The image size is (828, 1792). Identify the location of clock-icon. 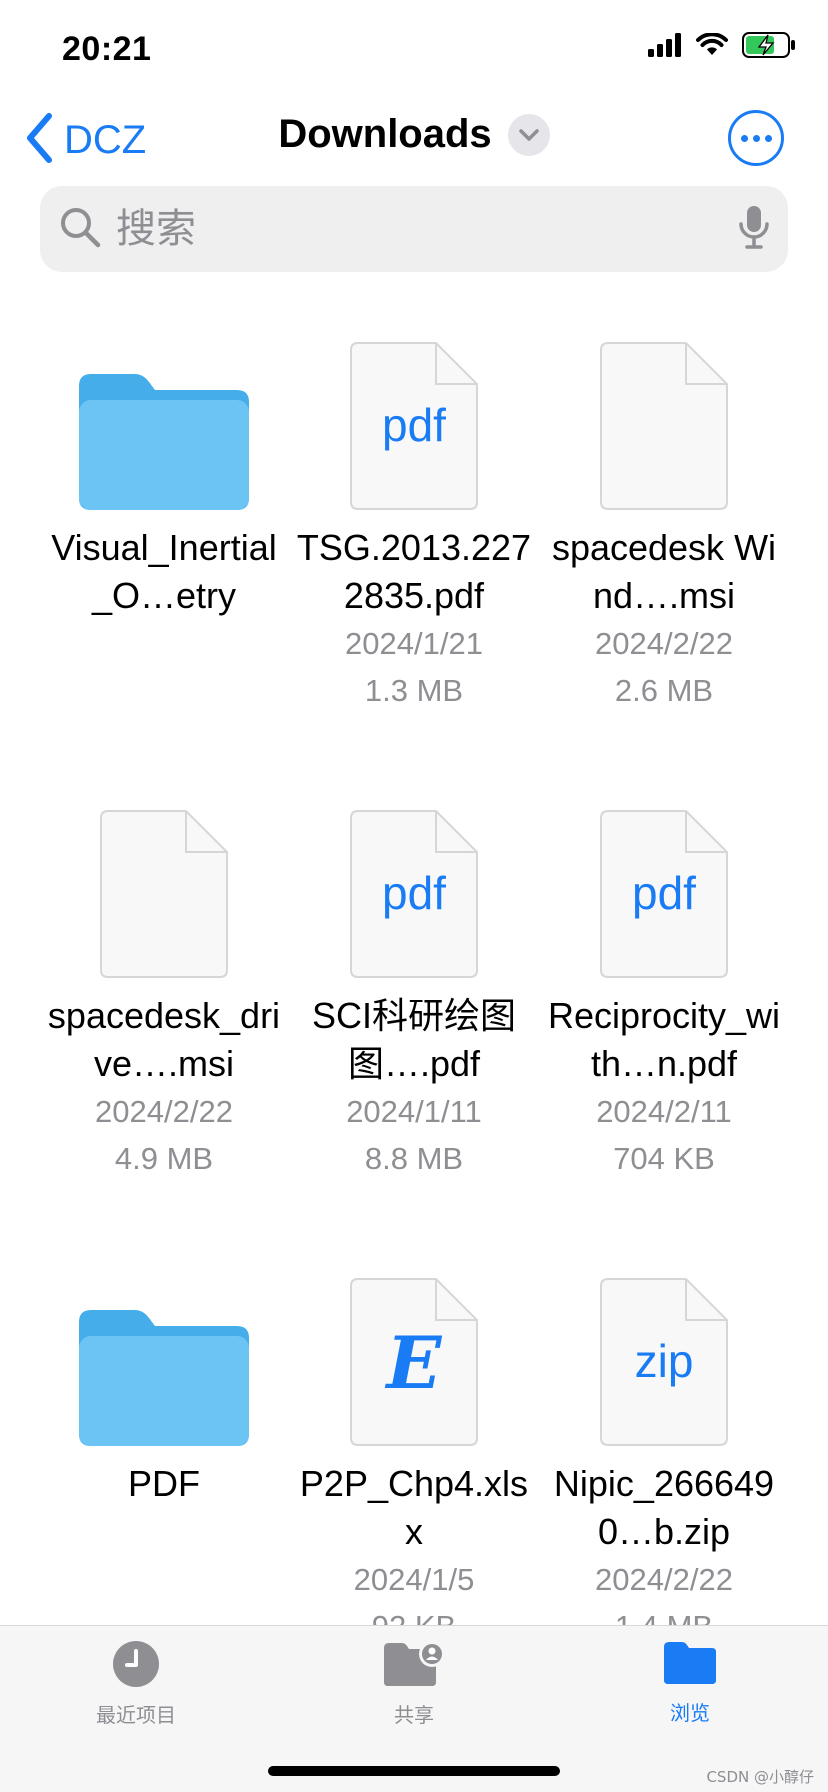
(136, 1664).